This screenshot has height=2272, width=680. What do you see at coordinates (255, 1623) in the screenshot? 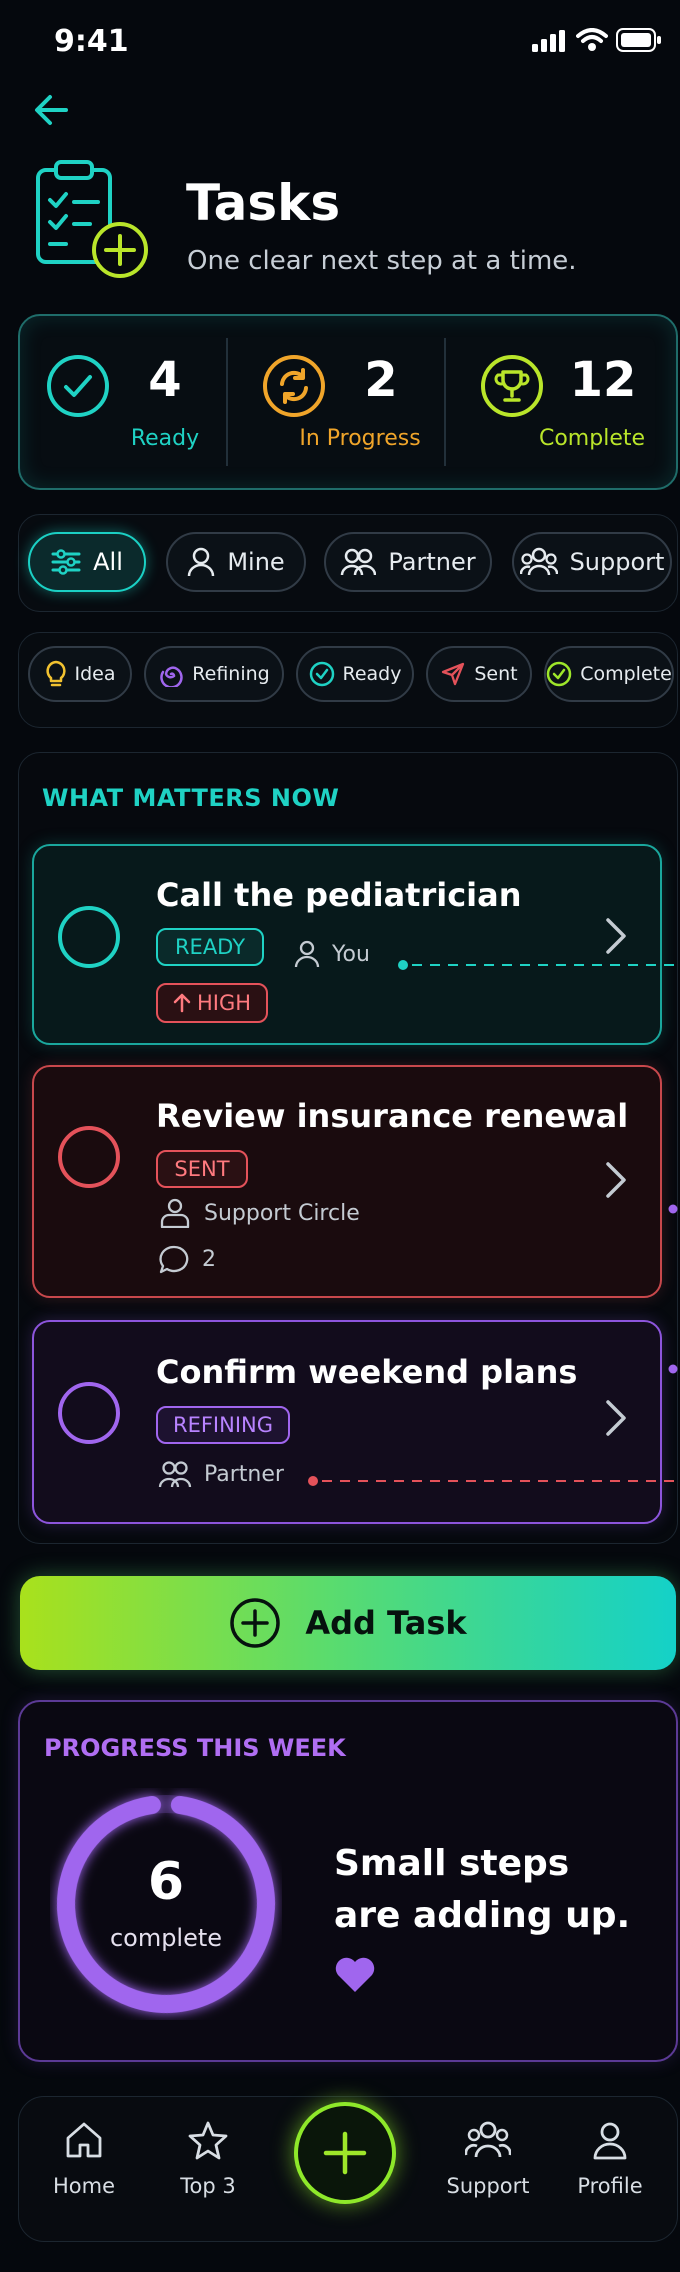
I see `plus-circle-icon` at bounding box center [255, 1623].